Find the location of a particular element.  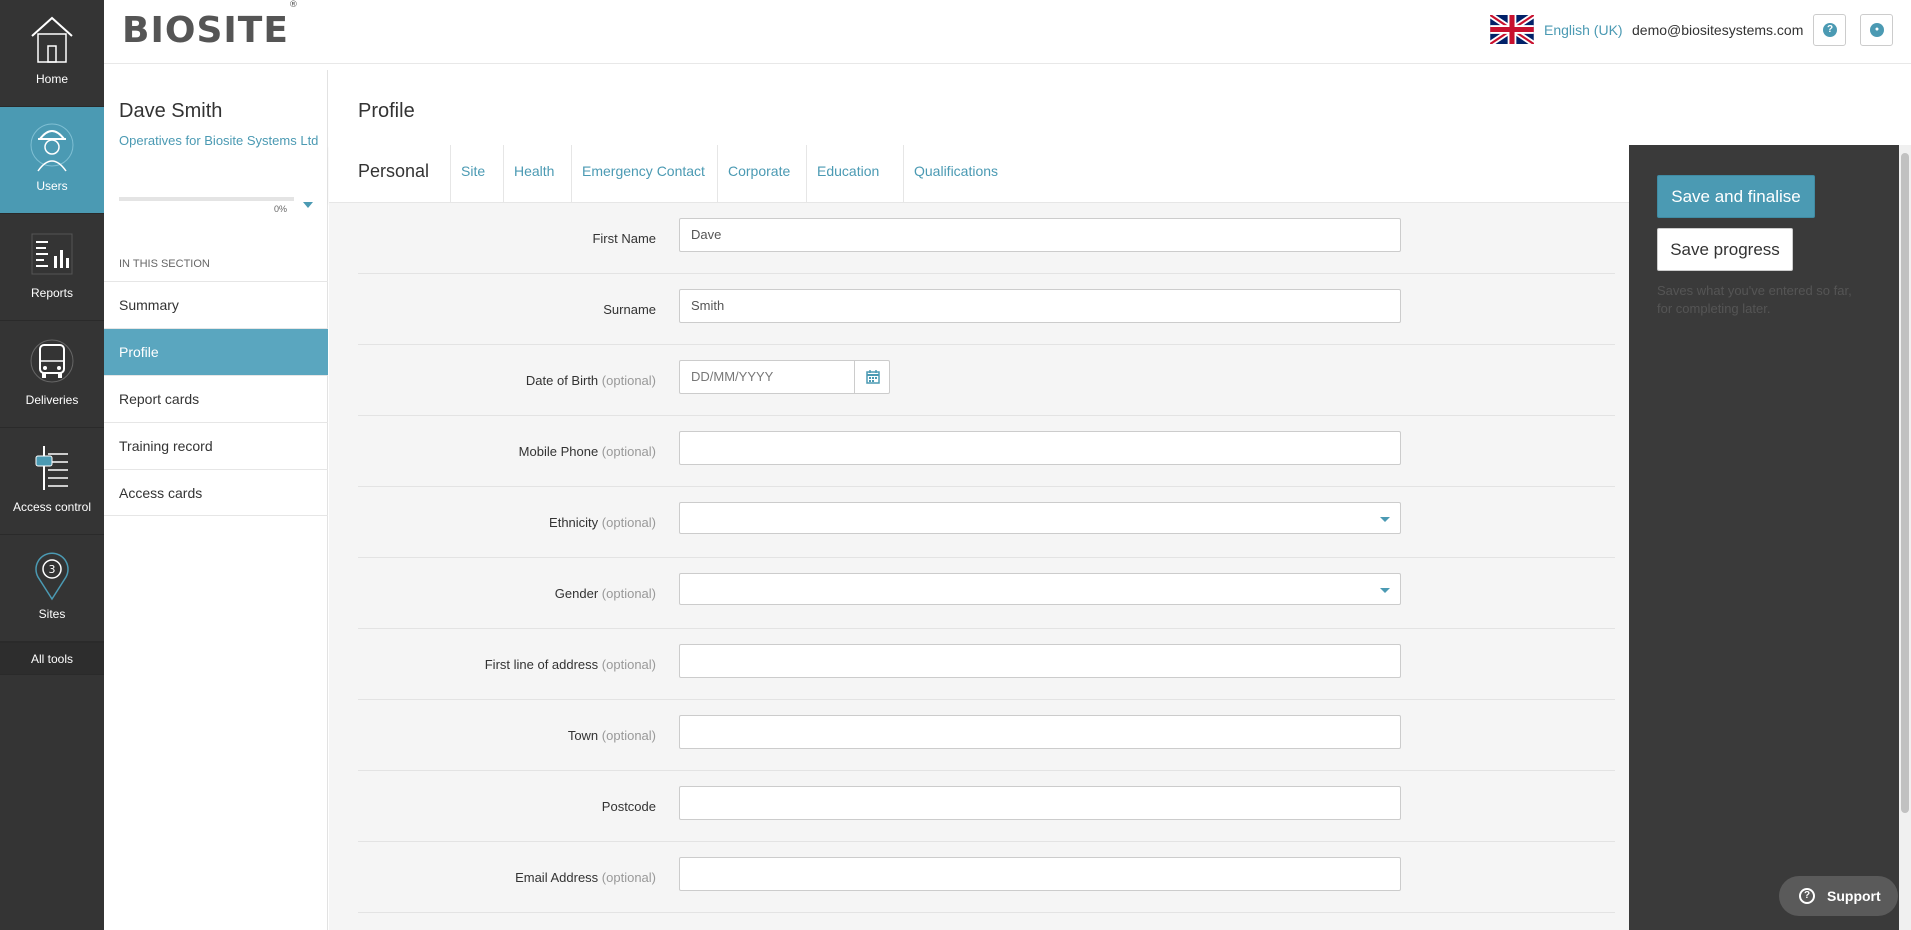

section-item-summary: Summary is located at coordinates (216, 304).